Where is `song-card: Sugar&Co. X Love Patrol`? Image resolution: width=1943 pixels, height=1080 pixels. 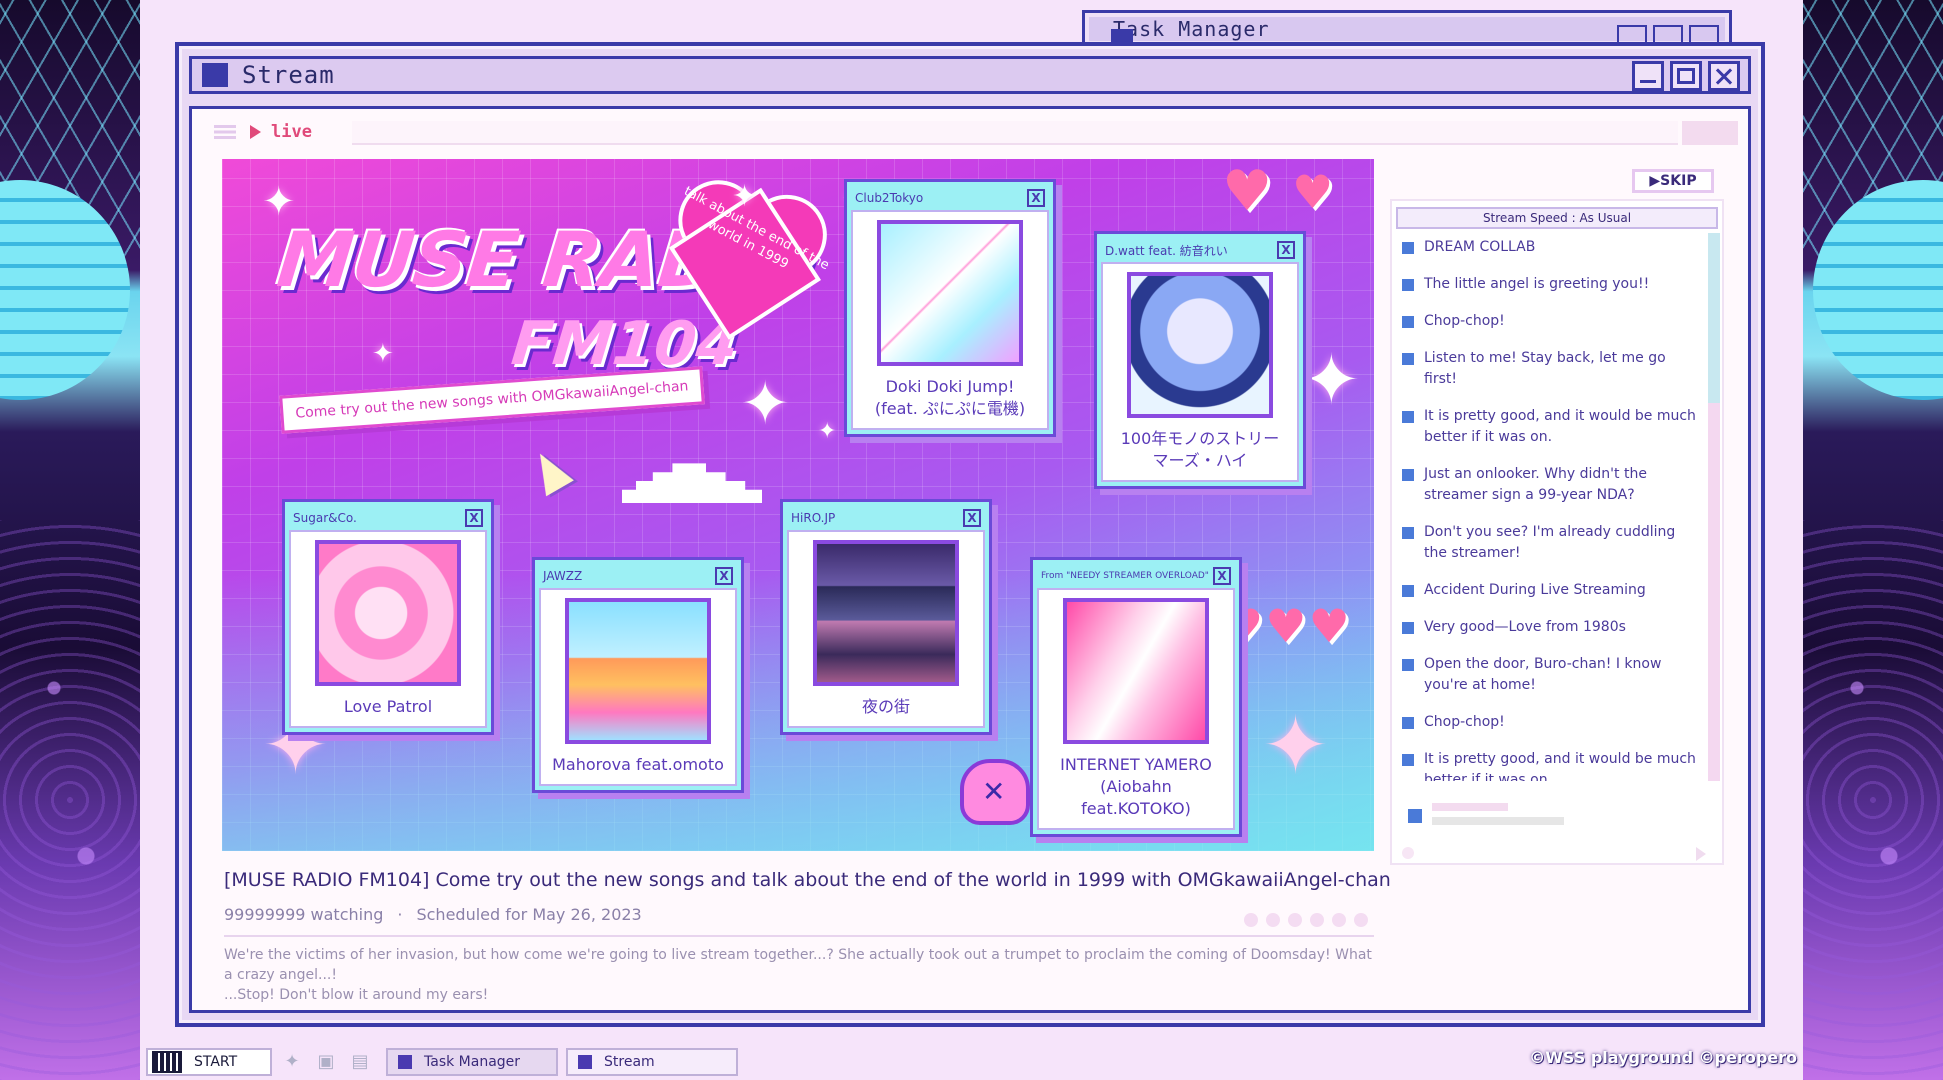 song-card: Sugar&Co. X Love Patrol is located at coordinates (388, 617).